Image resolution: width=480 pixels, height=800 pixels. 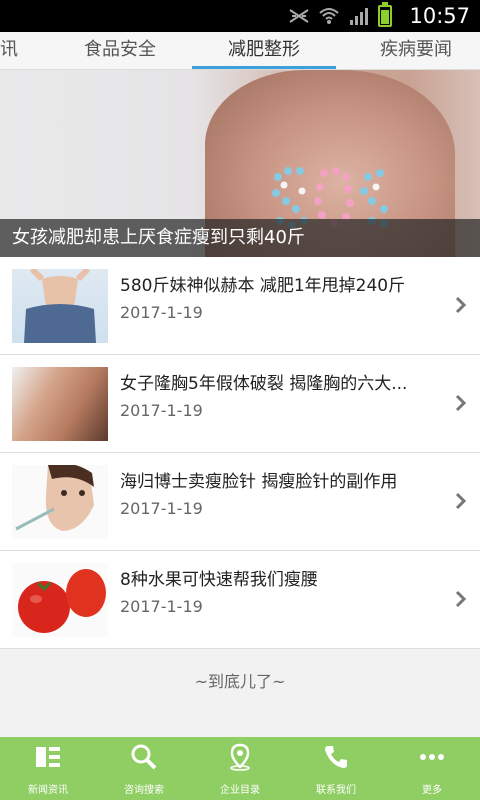 I want to click on nav-label: 咨询搜索, so click(x=144, y=790).